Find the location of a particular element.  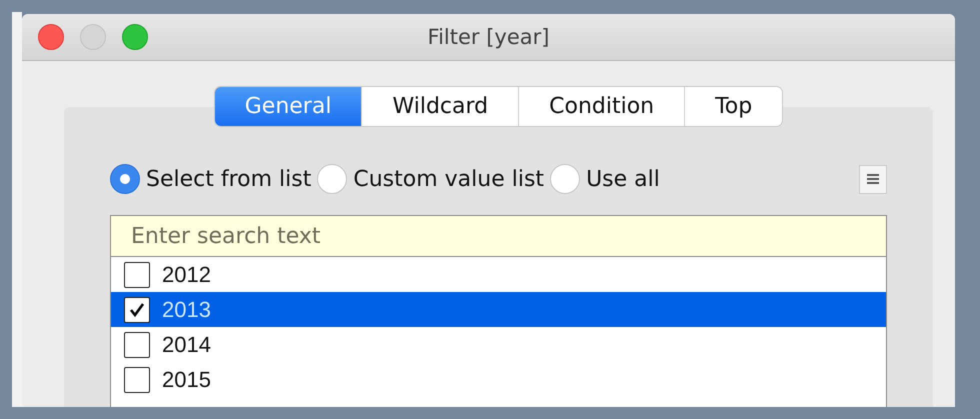

window-title: Filter [year] is located at coordinates (489, 37).